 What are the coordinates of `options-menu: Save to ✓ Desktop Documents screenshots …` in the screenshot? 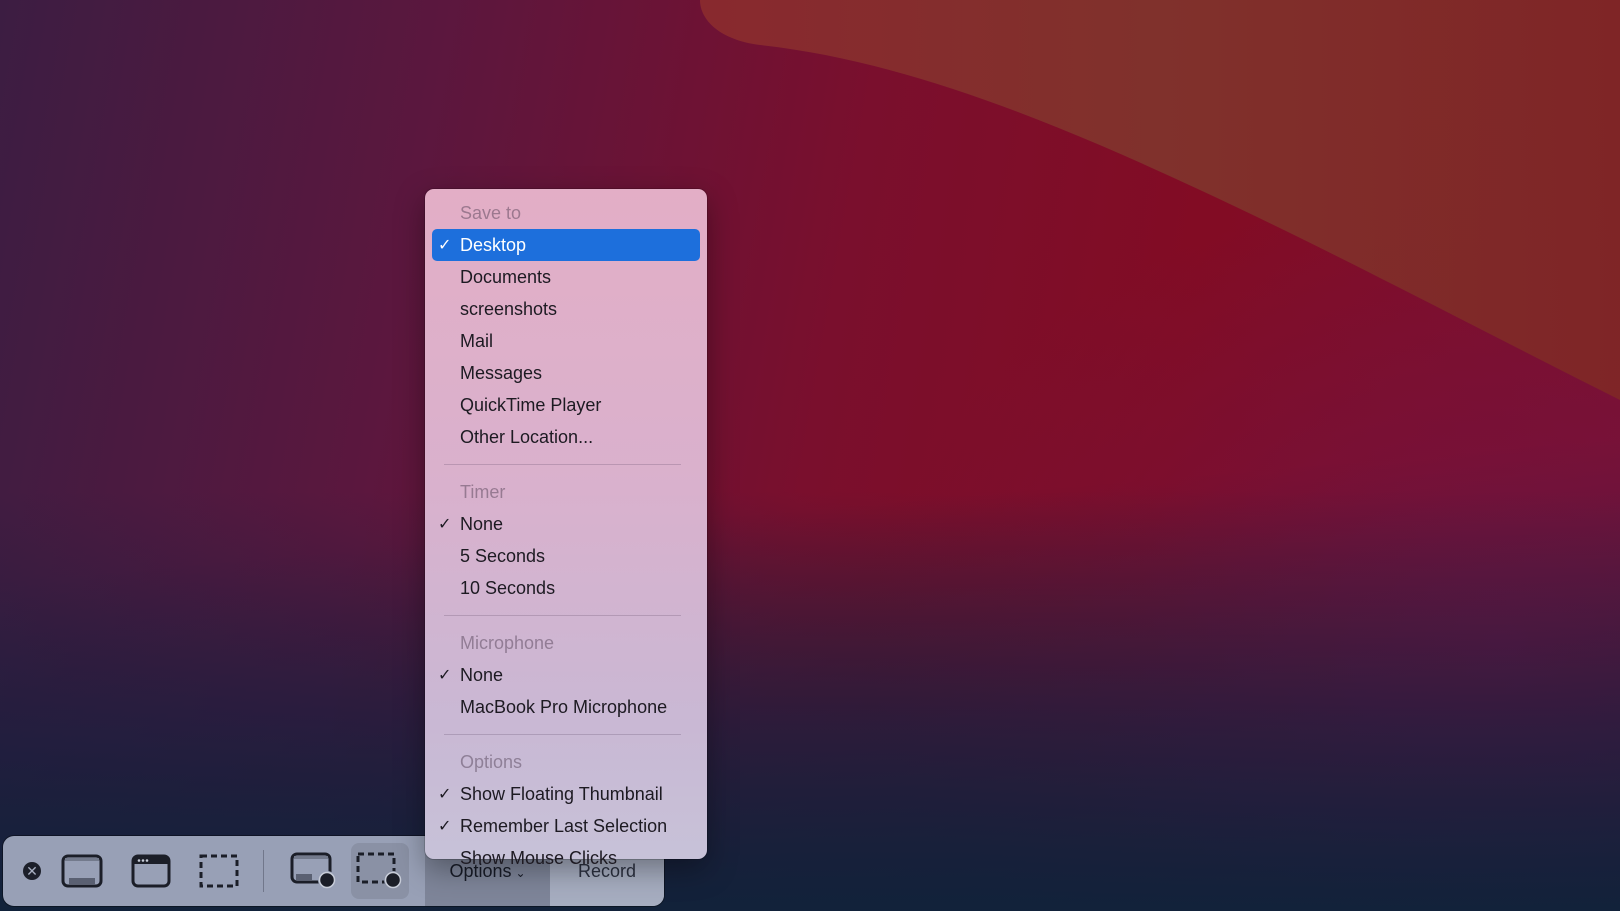 It's located at (566, 528).